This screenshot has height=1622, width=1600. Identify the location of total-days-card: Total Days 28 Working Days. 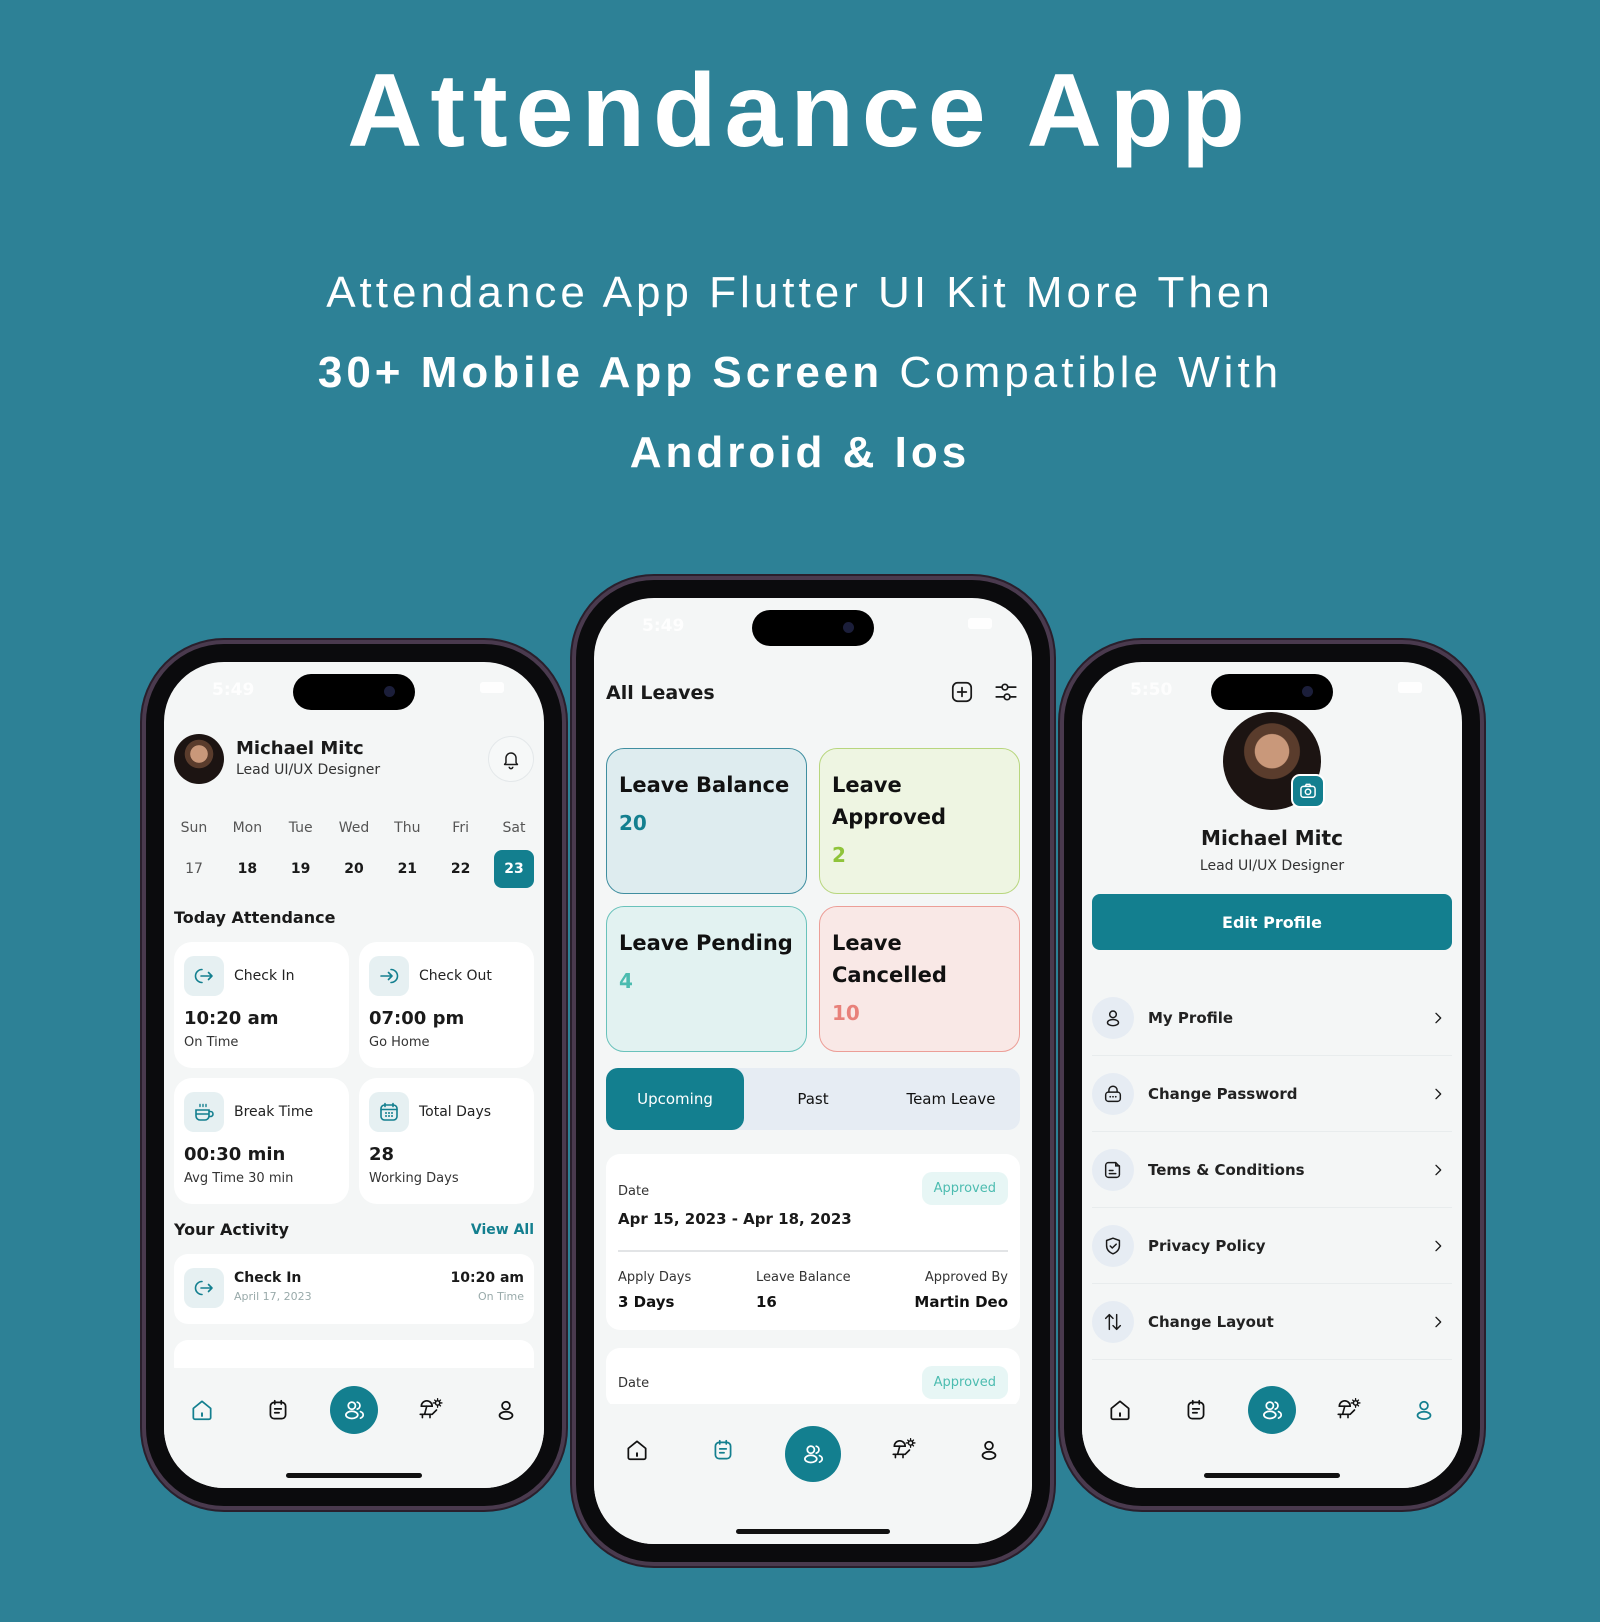
(446, 1141).